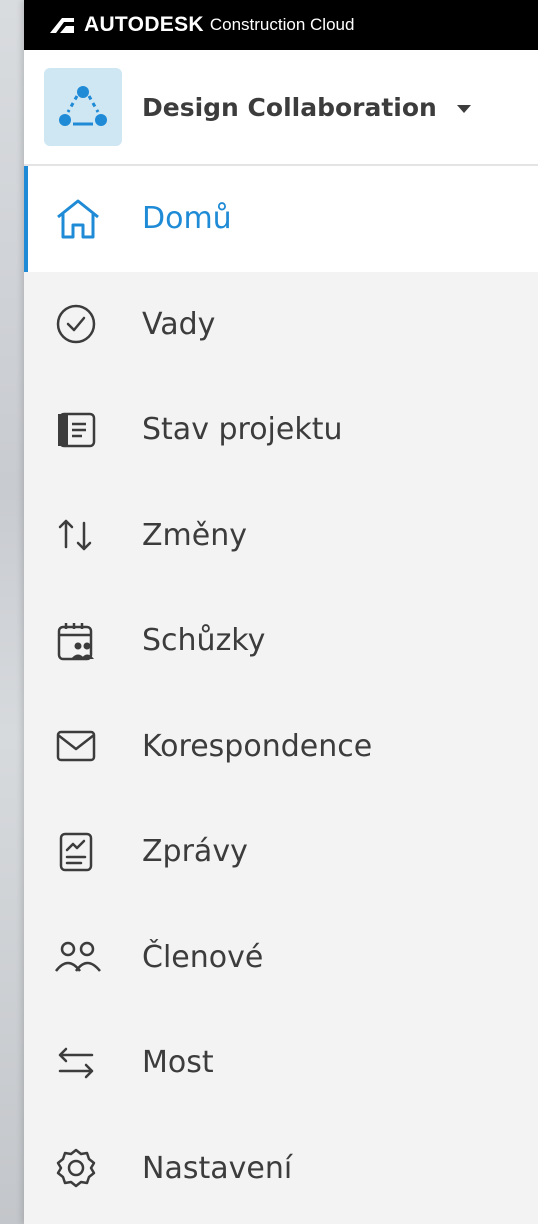 The image size is (538, 1224). Describe the element at coordinates (203, 957) in the screenshot. I see `sidebar-item-label: Členové` at that location.